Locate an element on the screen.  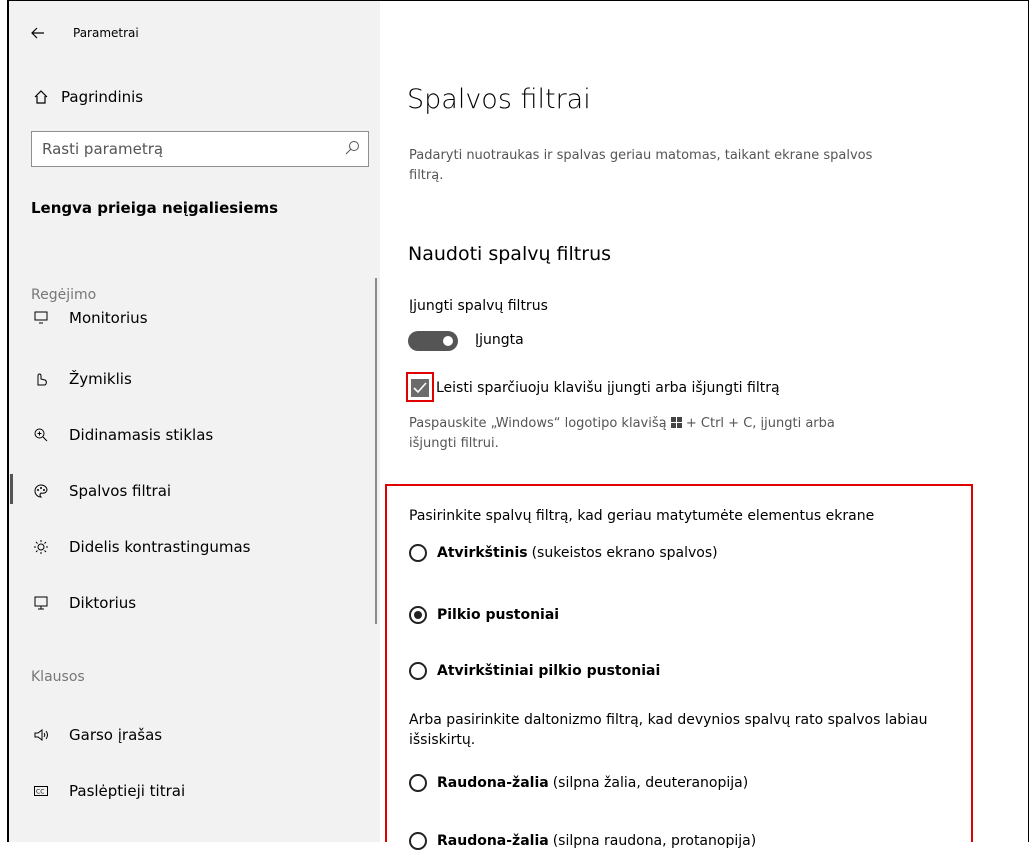
windows-logo-icon is located at coordinates (676, 422).